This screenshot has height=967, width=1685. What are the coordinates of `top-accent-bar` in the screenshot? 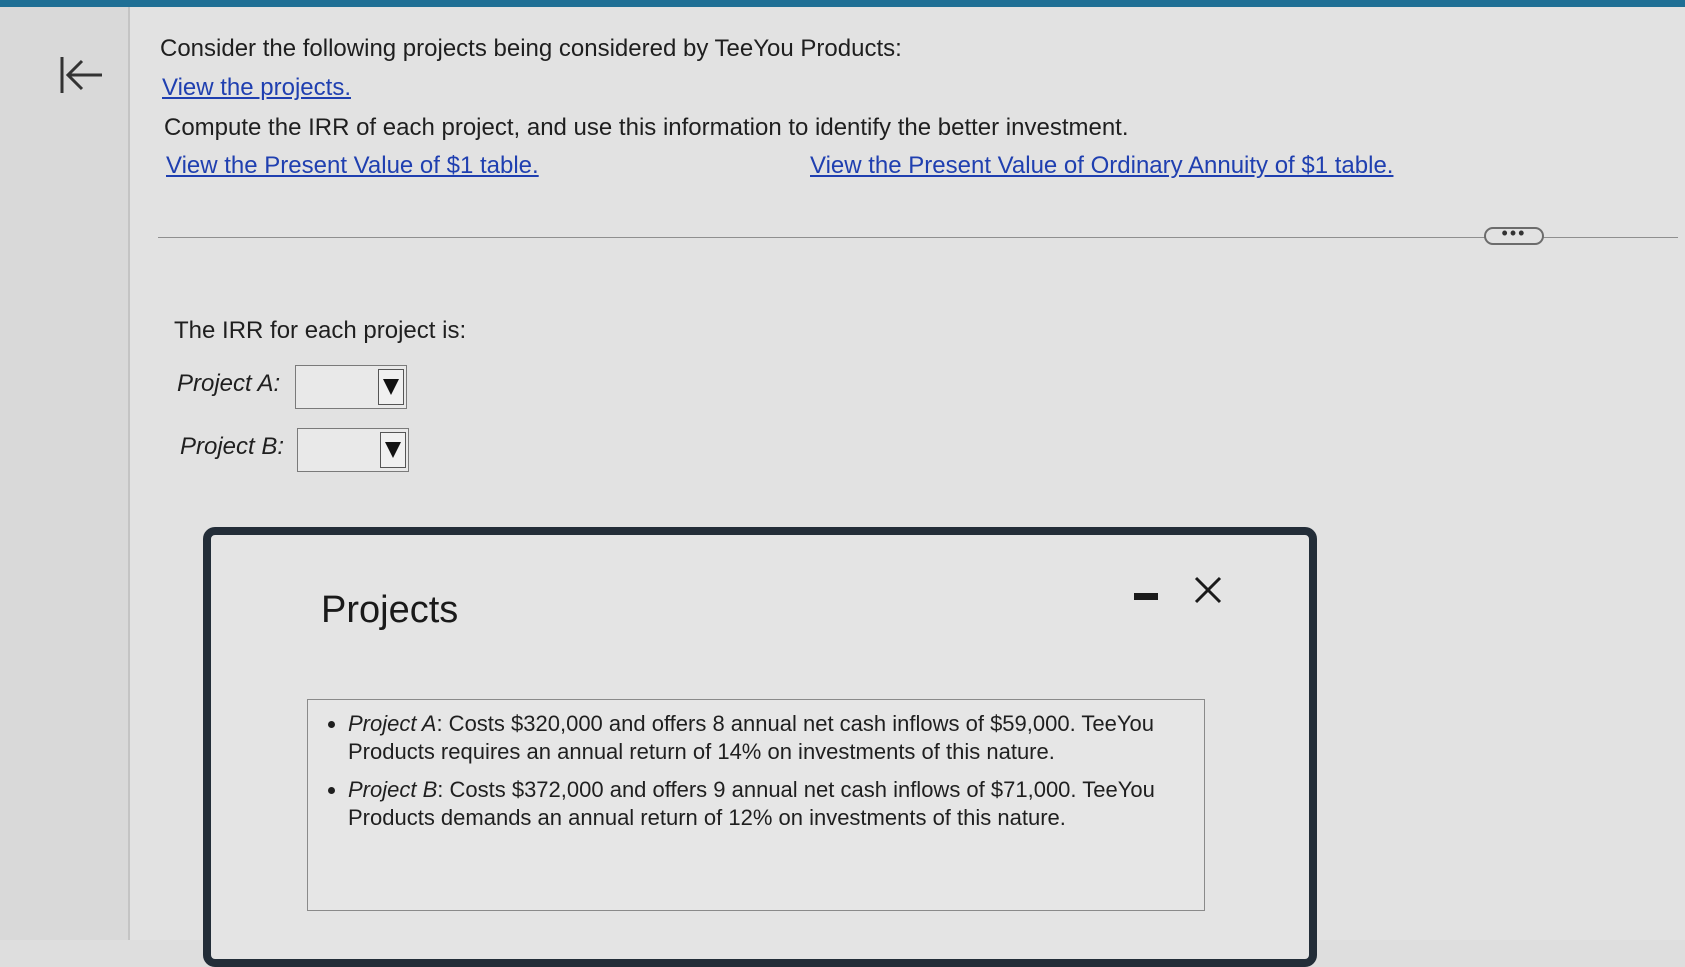 It's located at (842, 3).